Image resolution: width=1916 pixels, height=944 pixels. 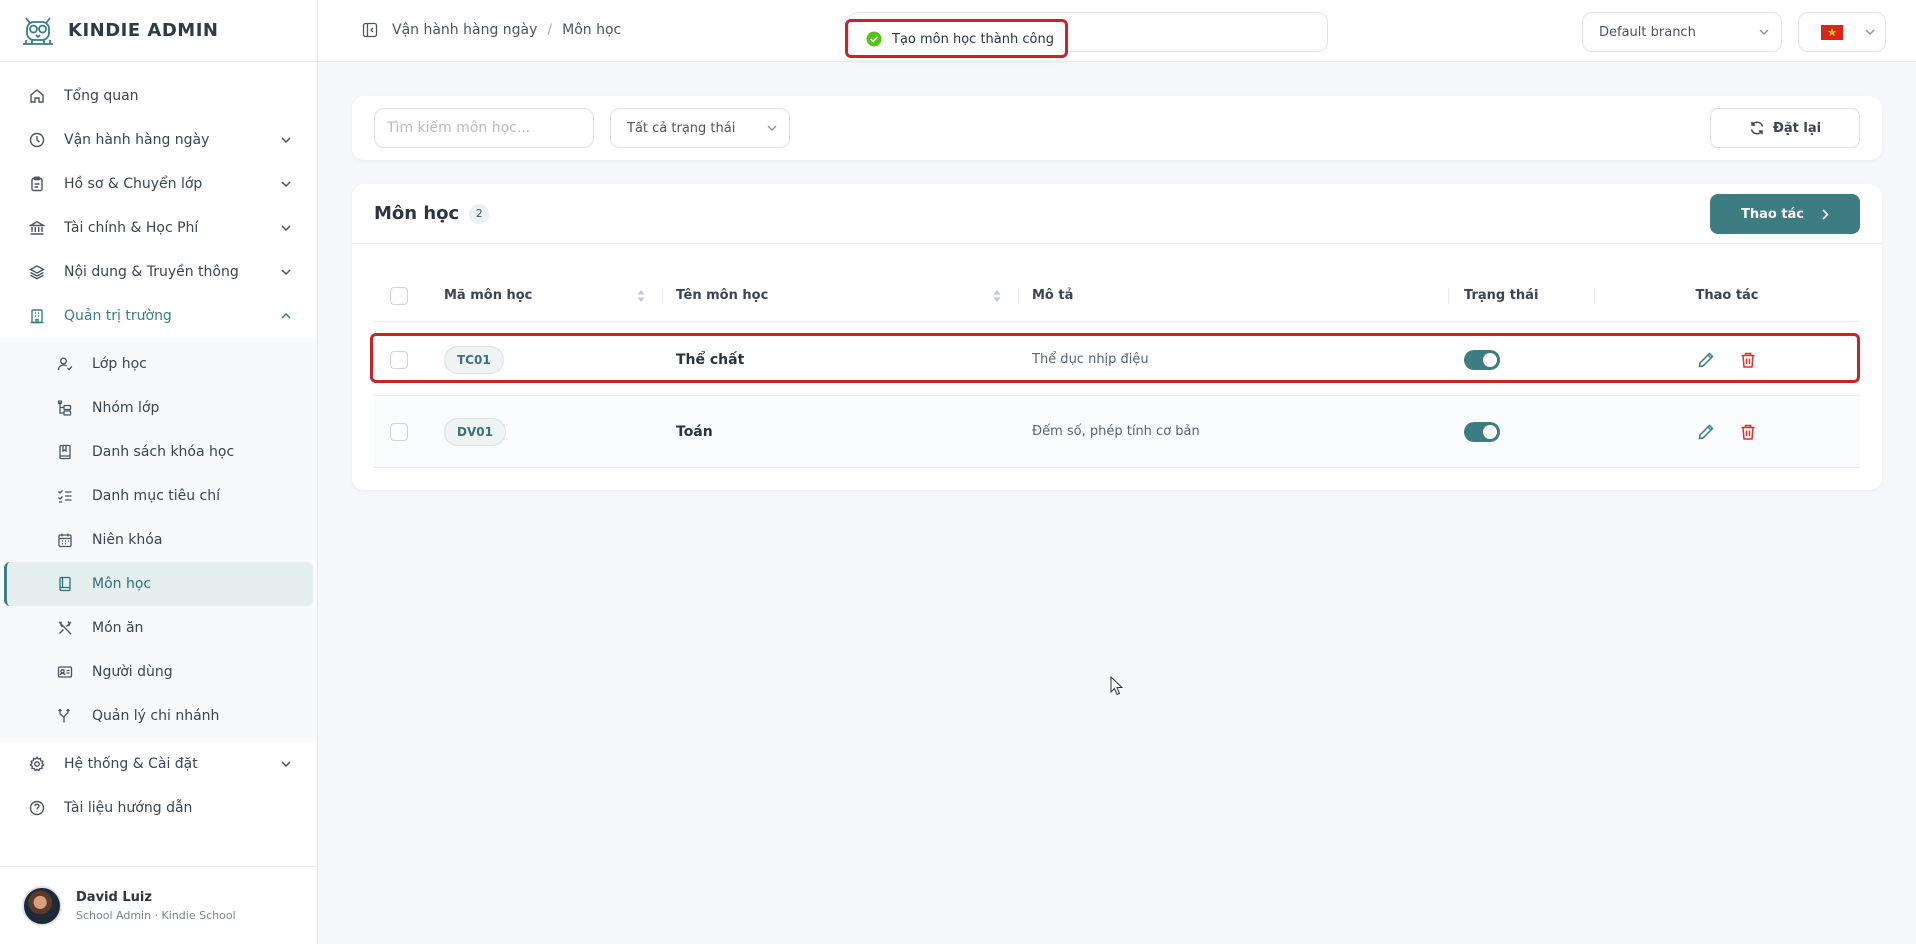 I want to click on sidebar-item-school-admin: Quản trị trường, so click(x=158, y=316).